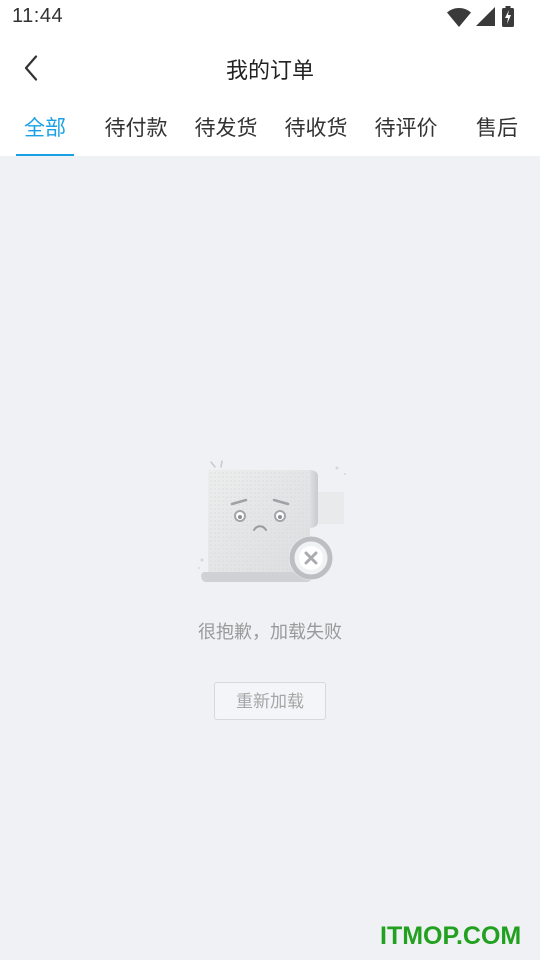 The width and height of the screenshot is (540, 960). I want to click on battery-charging-icon, so click(508, 16).